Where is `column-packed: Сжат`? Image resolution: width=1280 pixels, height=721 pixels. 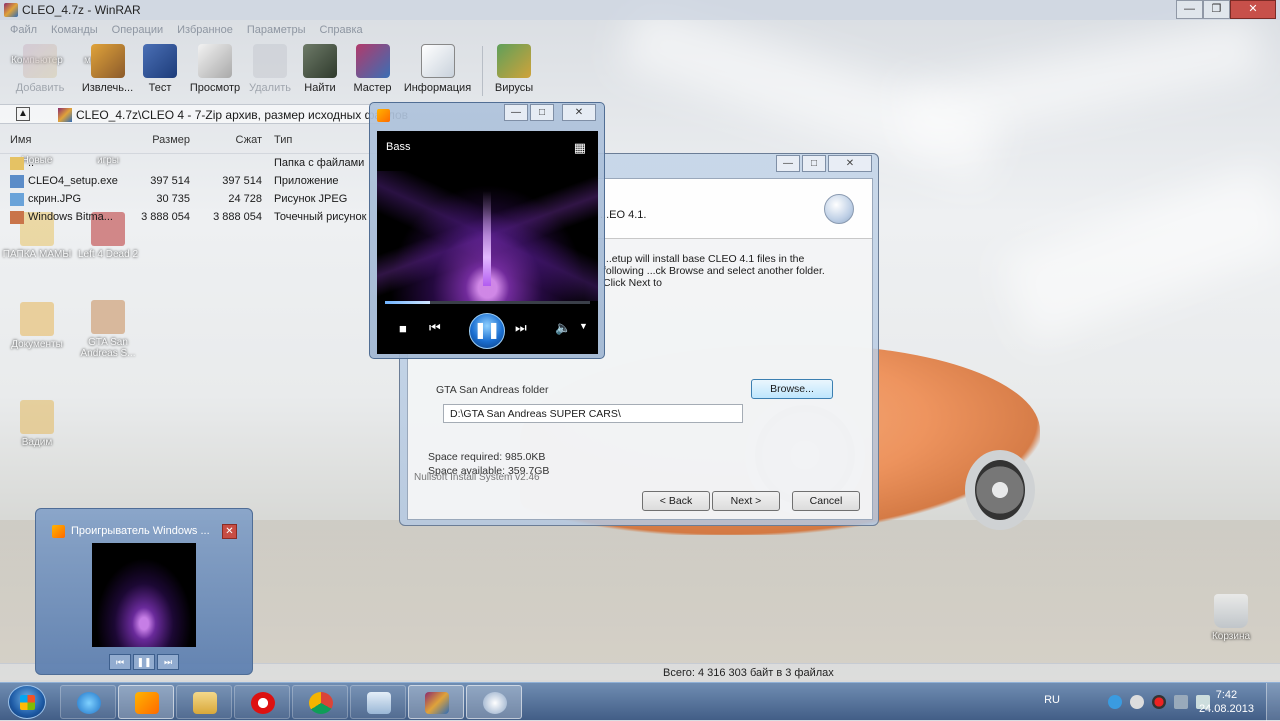
column-packed: Сжат is located at coordinates (226, 140).